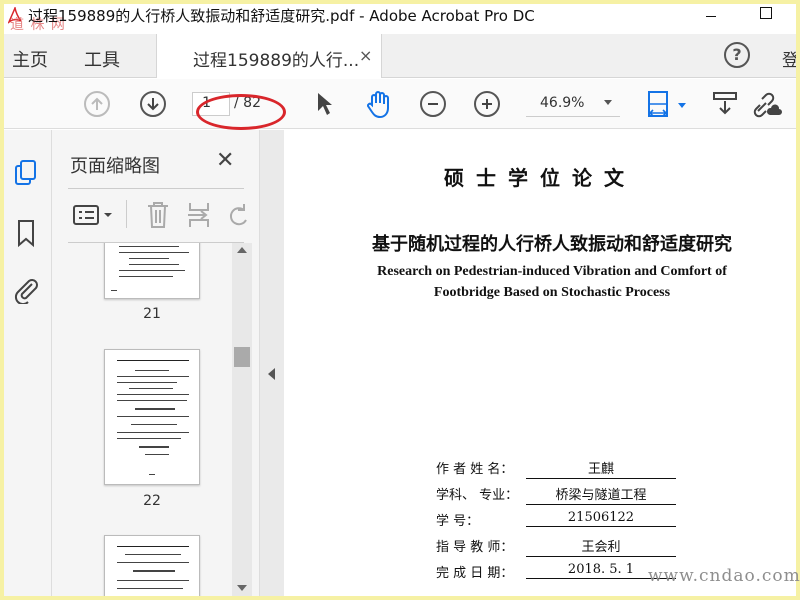  What do you see at coordinates (94, 215) in the screenshot?
I see `thumbnail-options-icon` at bounding box center [94, 215].